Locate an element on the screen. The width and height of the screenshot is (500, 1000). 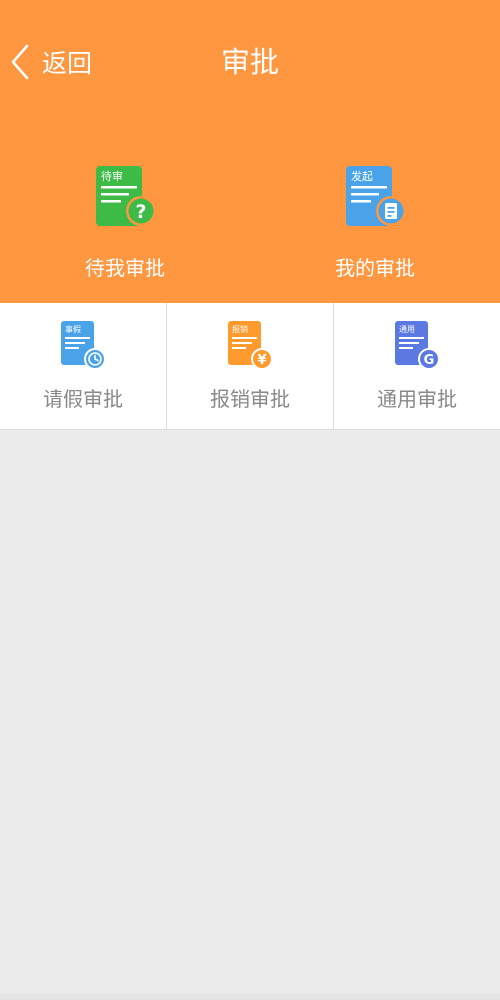
grid-item-general-label: 通用审批 is located at coordinates (417, 399).